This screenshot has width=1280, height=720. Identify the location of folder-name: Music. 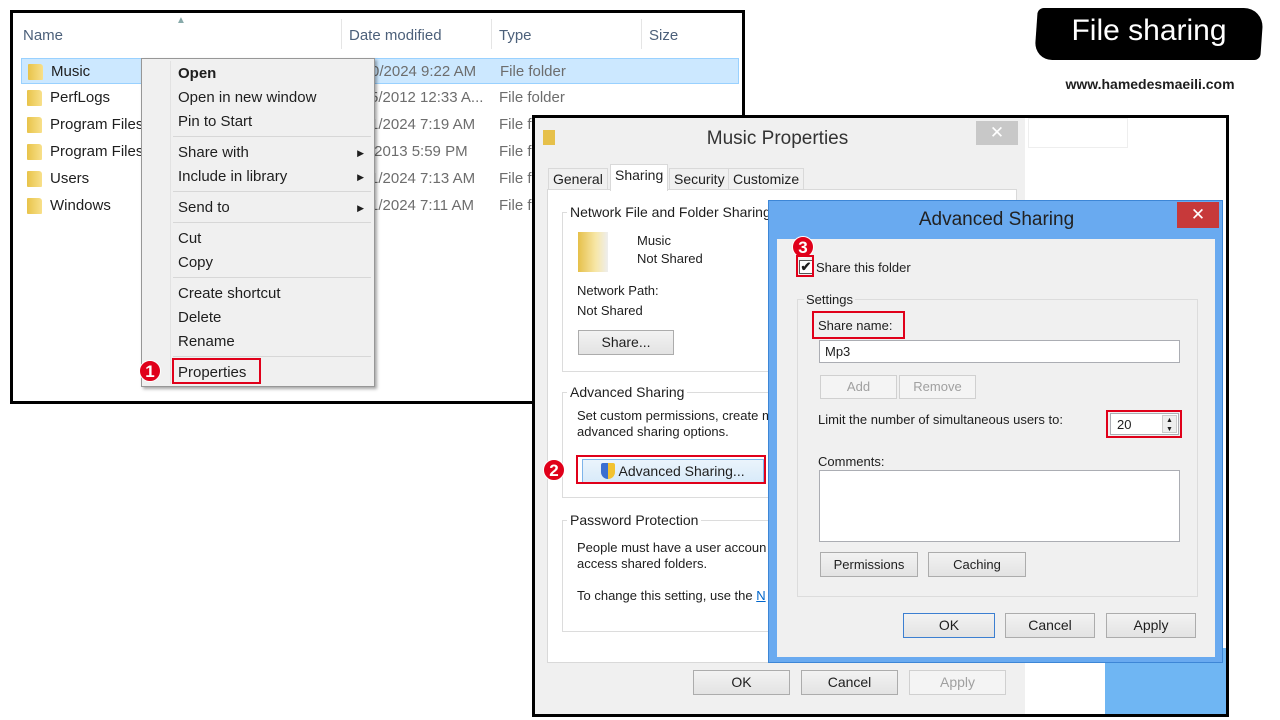
(654, 240).